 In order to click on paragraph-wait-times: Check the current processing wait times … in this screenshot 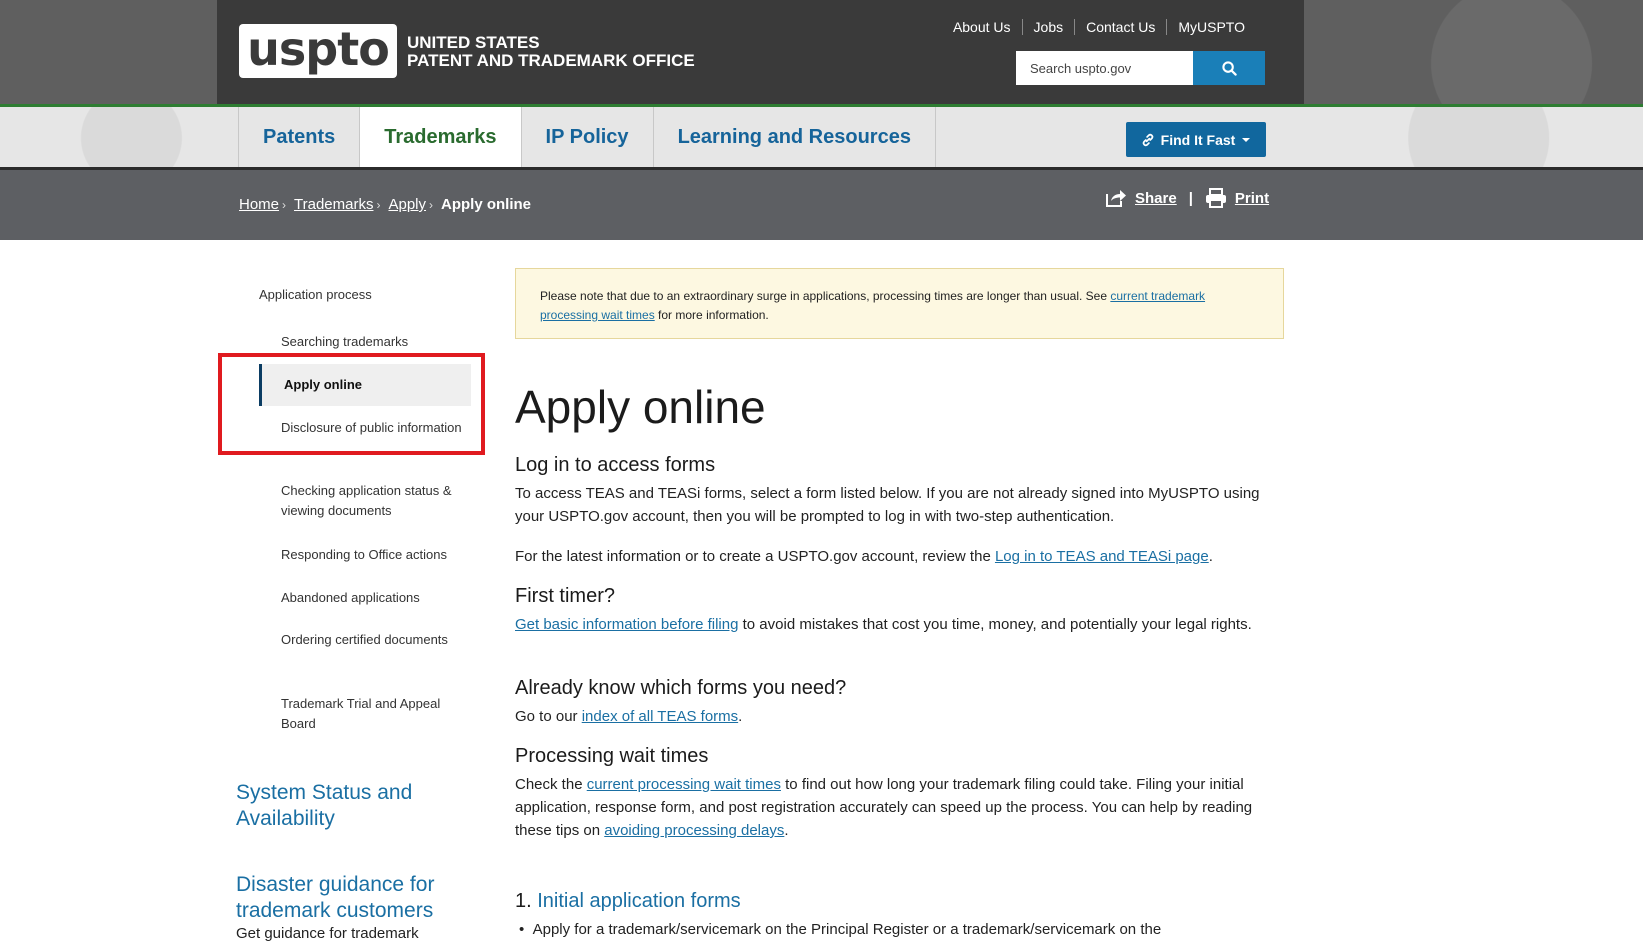, I will do `click(900, 807)`.